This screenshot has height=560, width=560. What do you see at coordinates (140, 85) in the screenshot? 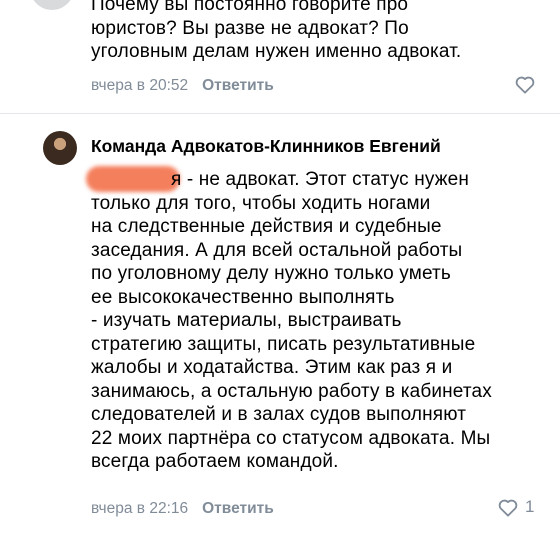
I see `comment-time: вчера в 20:52` at bounding box center [140, 85].